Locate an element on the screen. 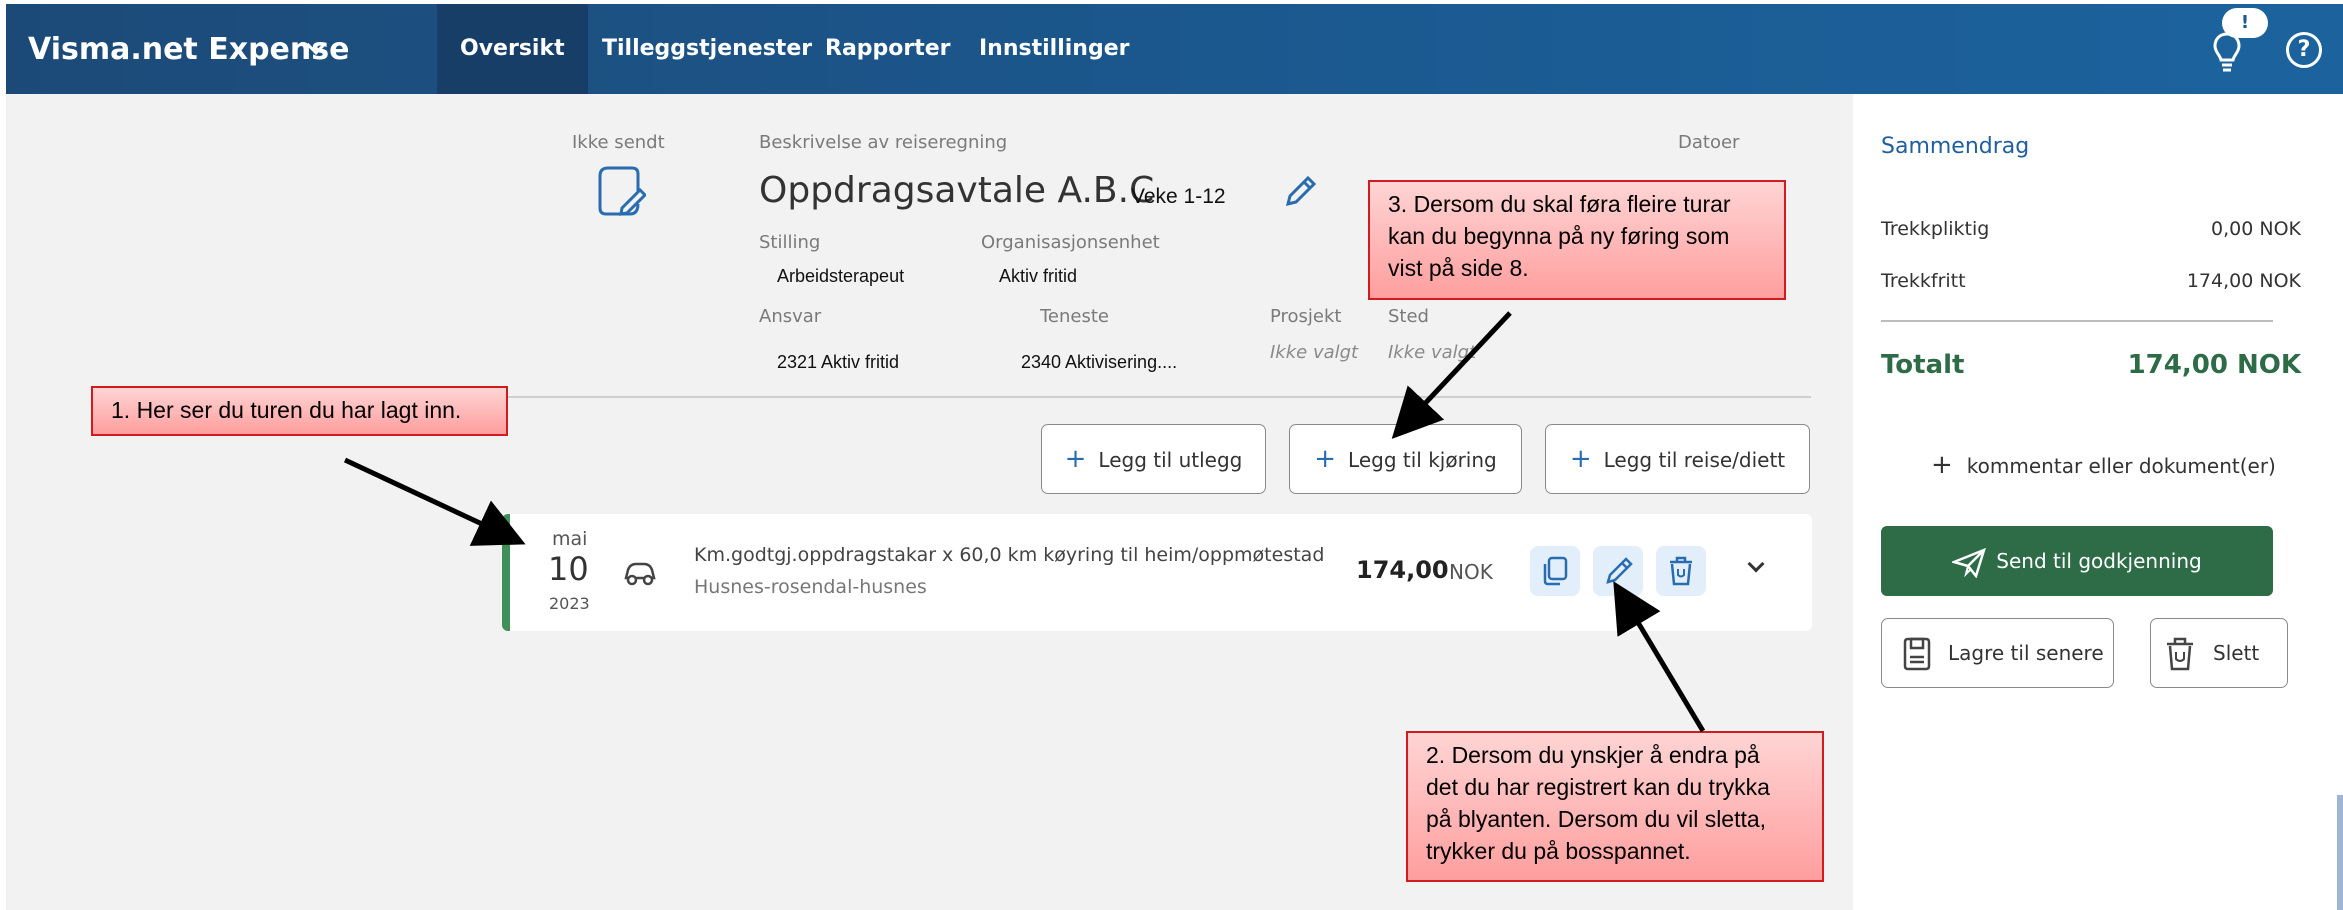 This screenshot has width=2343, height=910. callout-3-line: vist på side 8. is located at coordinates (1458, 268).